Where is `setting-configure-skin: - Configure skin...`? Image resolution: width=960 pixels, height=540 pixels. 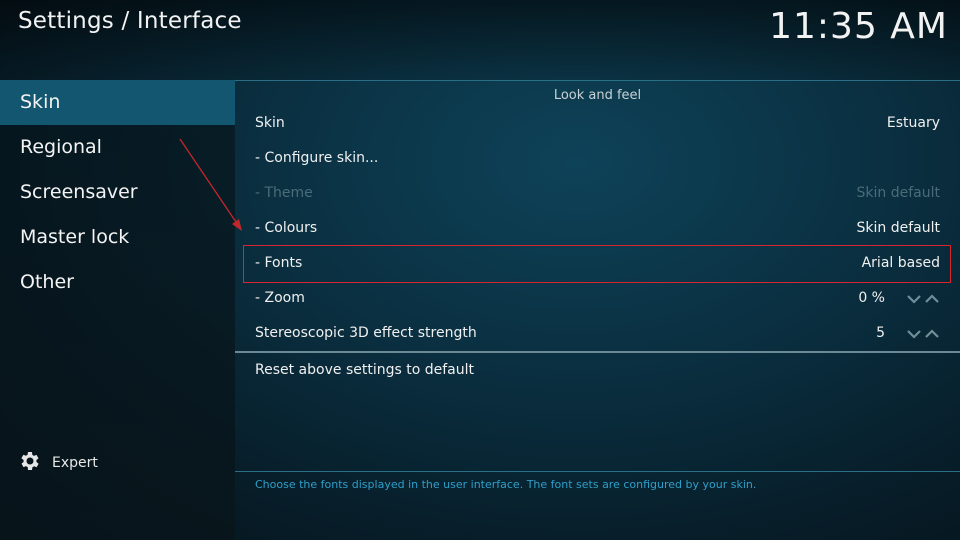 setting-configure-skin: - Configure skin... is located at coordinates (597, 158).